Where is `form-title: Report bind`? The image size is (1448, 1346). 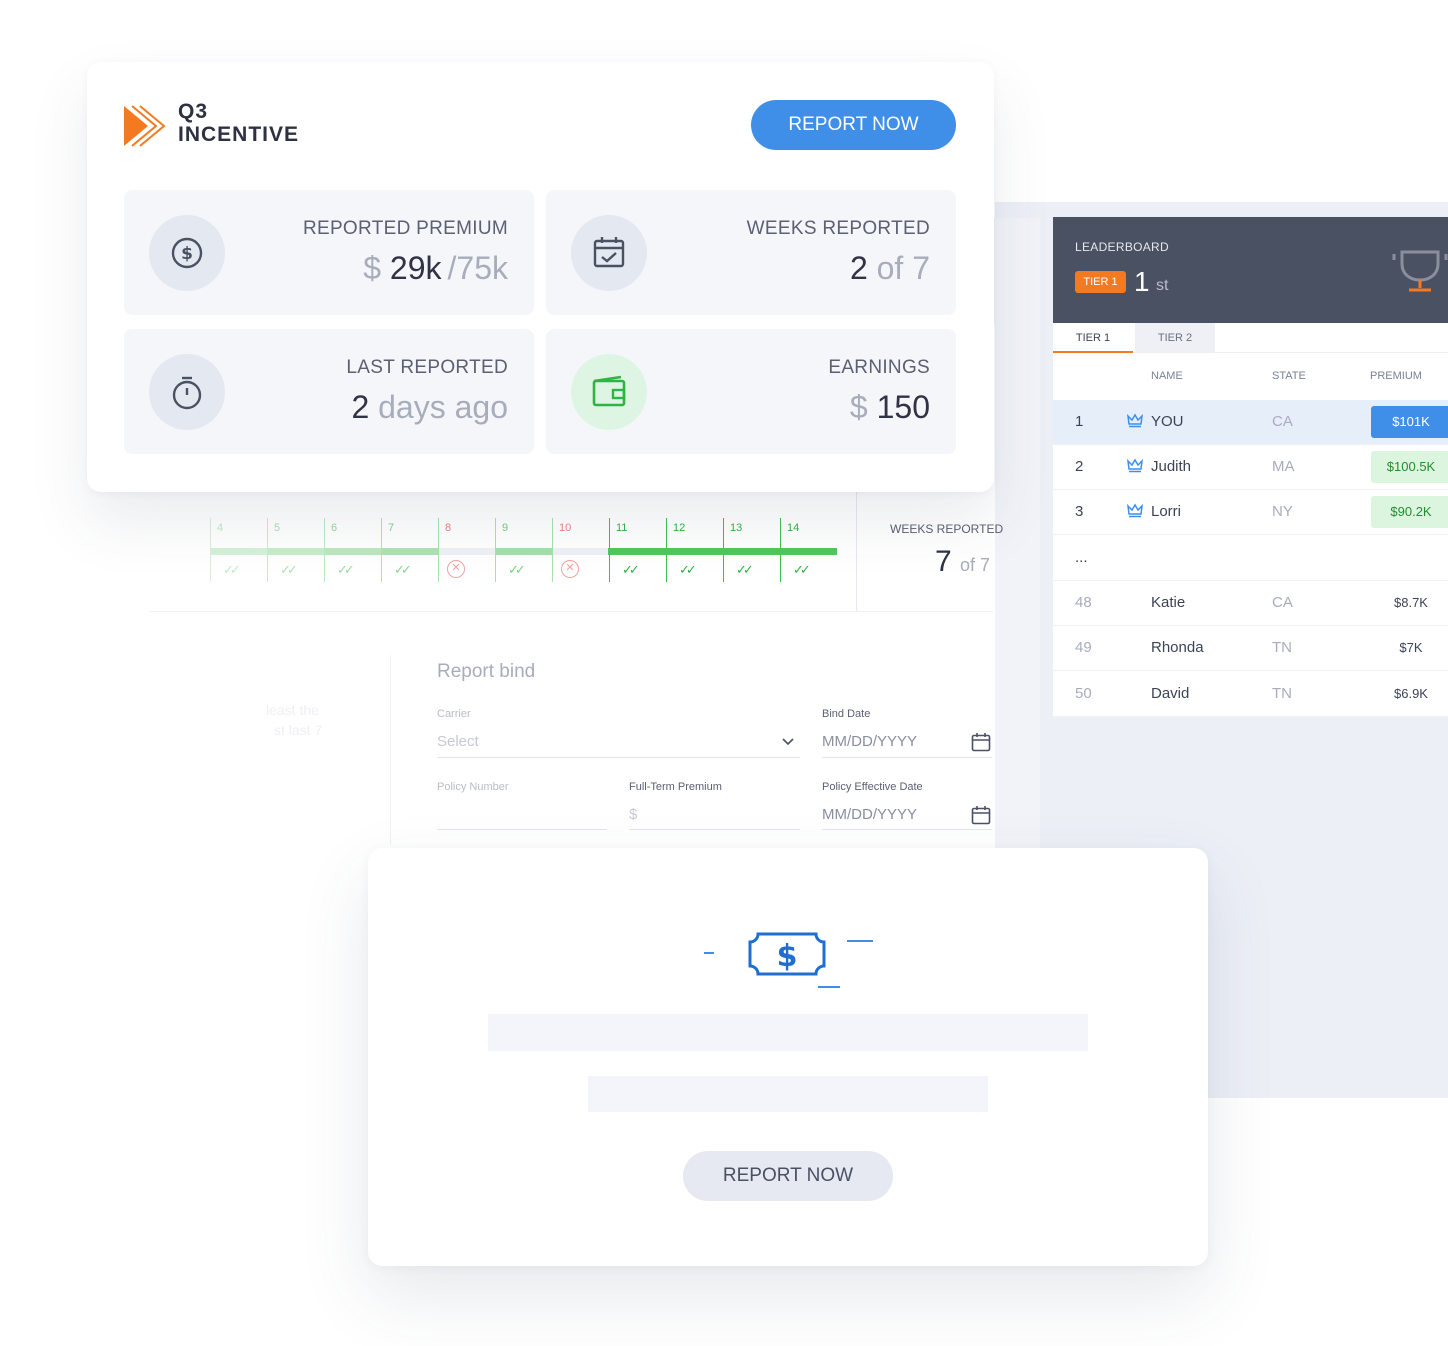 form-title: Report bind is located at coordinates (486, 671).